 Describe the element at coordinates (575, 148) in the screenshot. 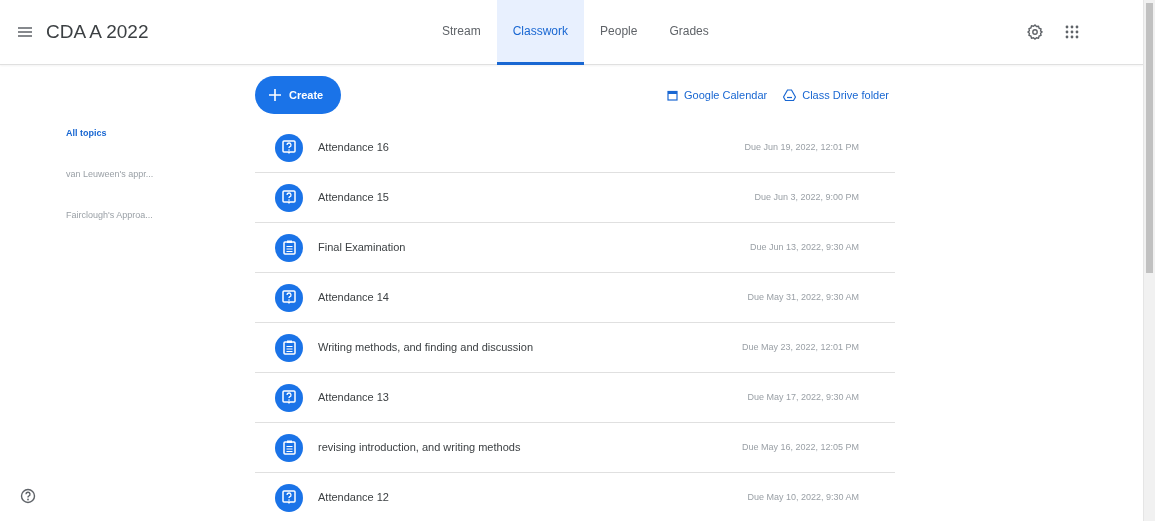

I see `classwork-item: Attendance 16 Due Jun 19, 2022, 12:01 PM` at that location.